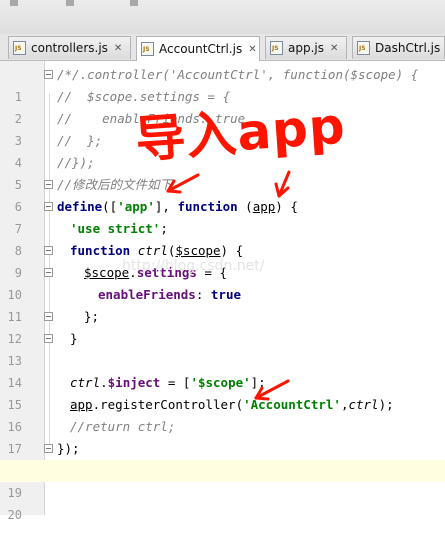  Describe the element at coordinates (168, 382) in the screenshot. I see `code-text: ctrl.$inject = ['$scope'];` at that location.